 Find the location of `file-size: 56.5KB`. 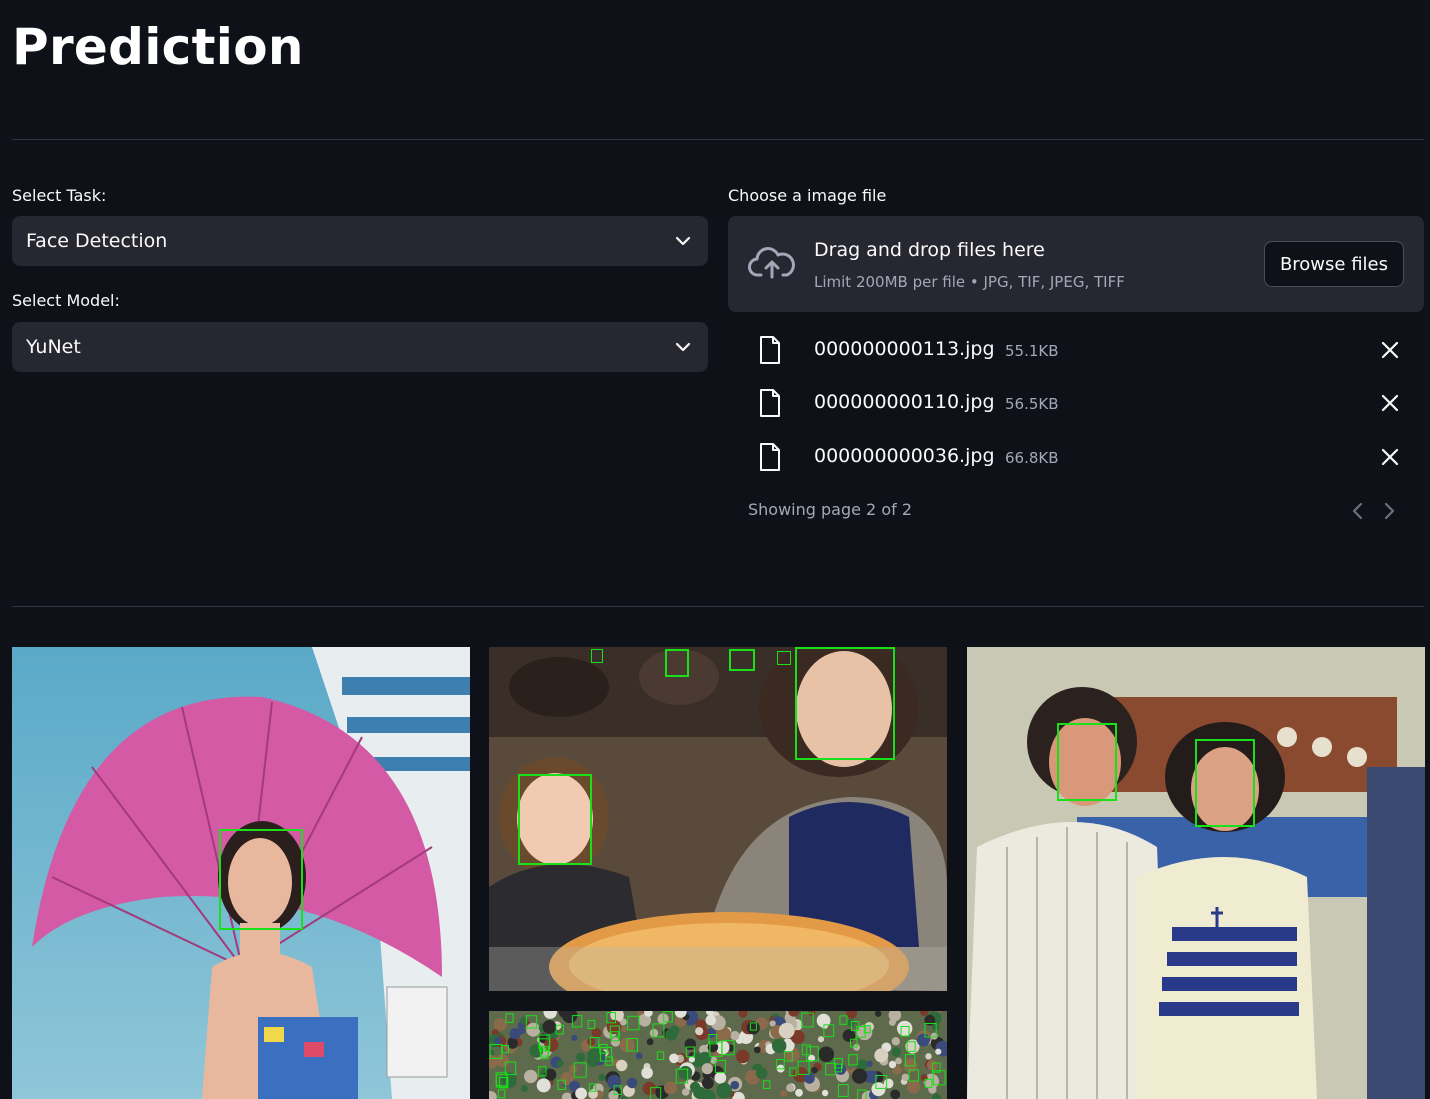

file-size: 56.5KB is located at coordinates (1032, 404).